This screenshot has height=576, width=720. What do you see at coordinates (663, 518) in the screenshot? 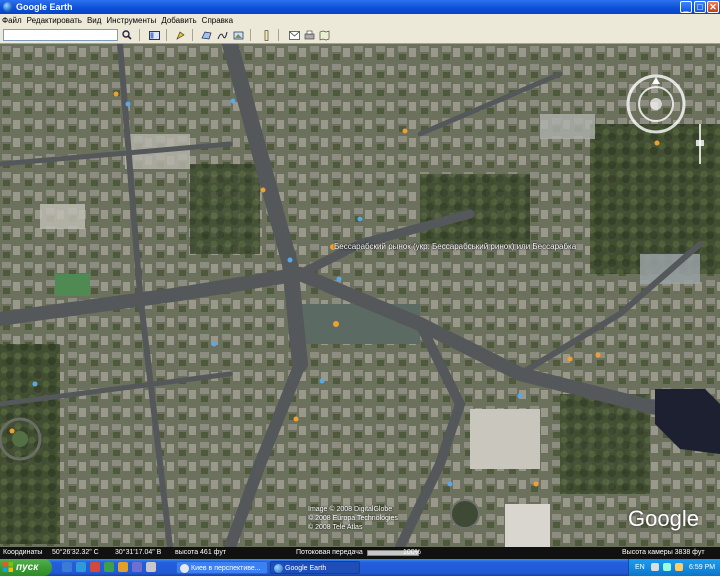
I see `google-logo: Google` at bounding box center [663, 518].